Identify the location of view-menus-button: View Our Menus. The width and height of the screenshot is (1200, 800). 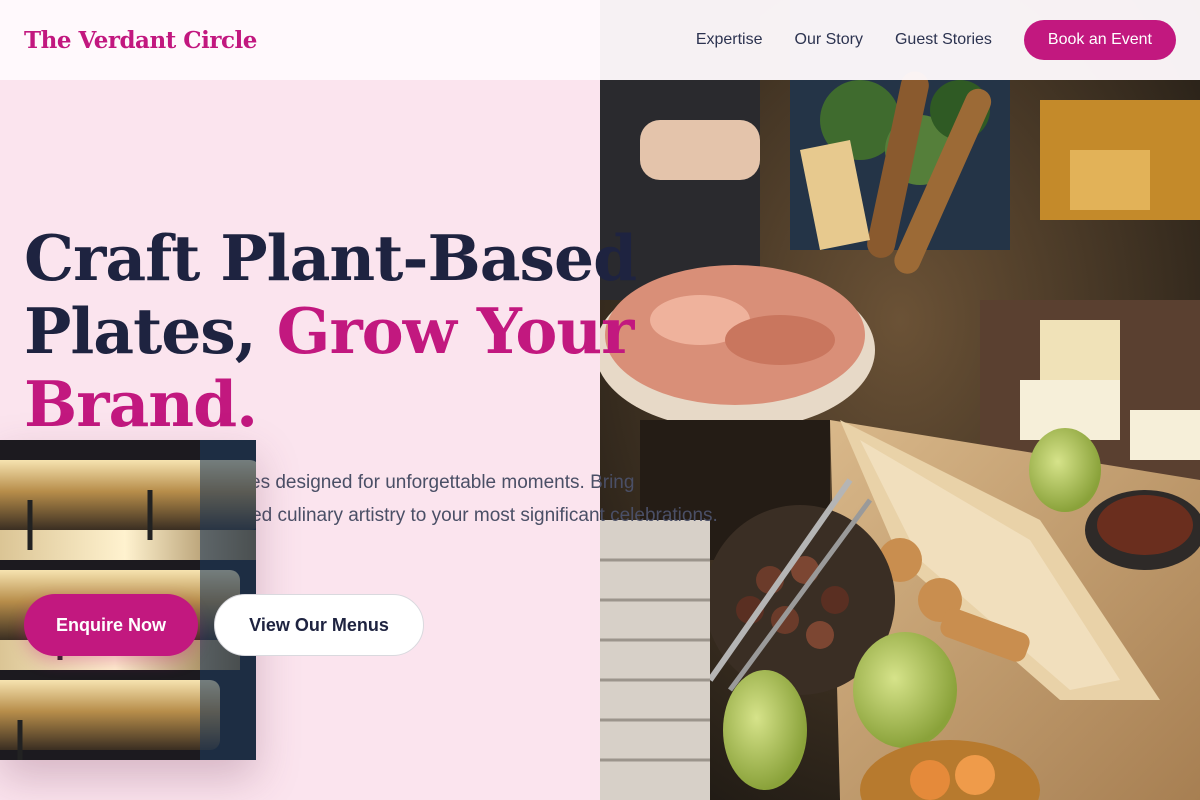
(319, 625).